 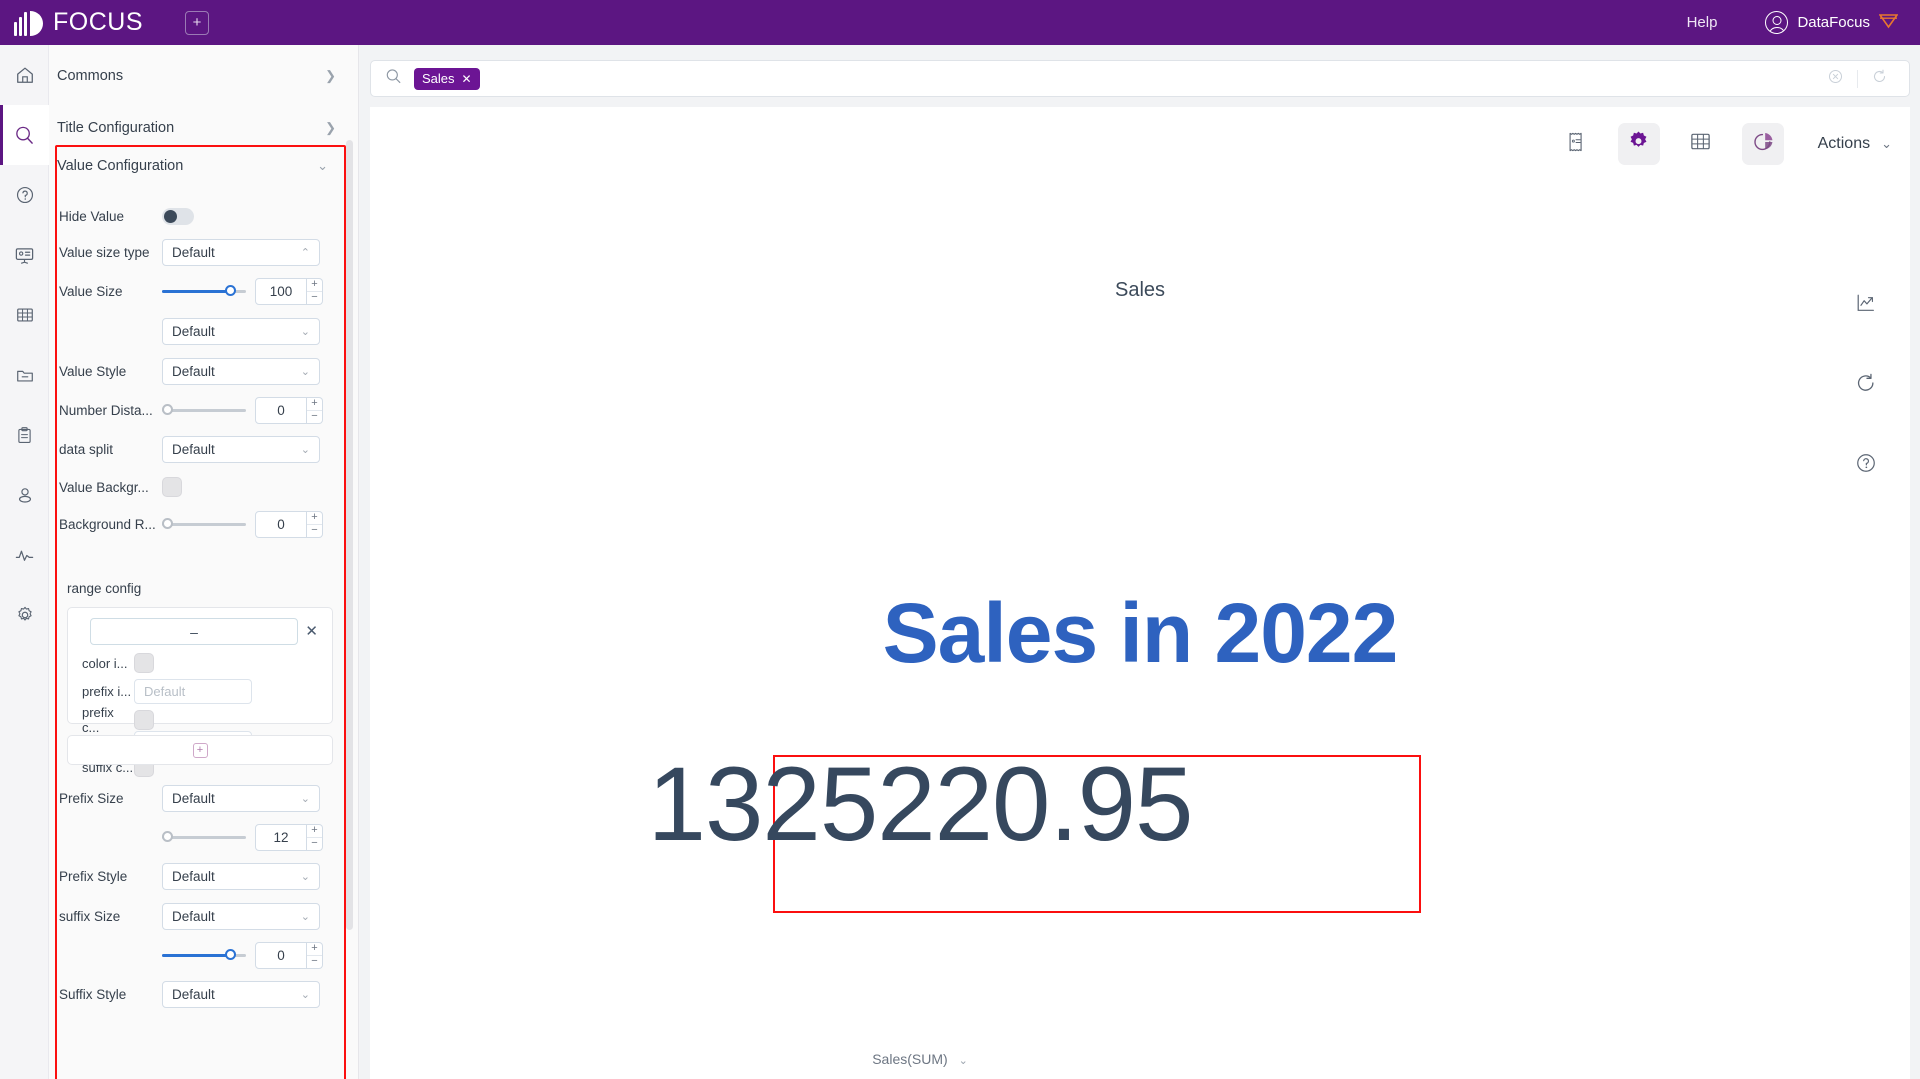 I want to click on rail-item-user, so click(x=24, y=495).